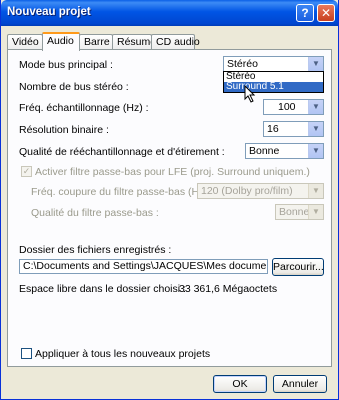 This screenshot has width=339, height=400. I want to click on close-button: ✕, so click(326, 13).